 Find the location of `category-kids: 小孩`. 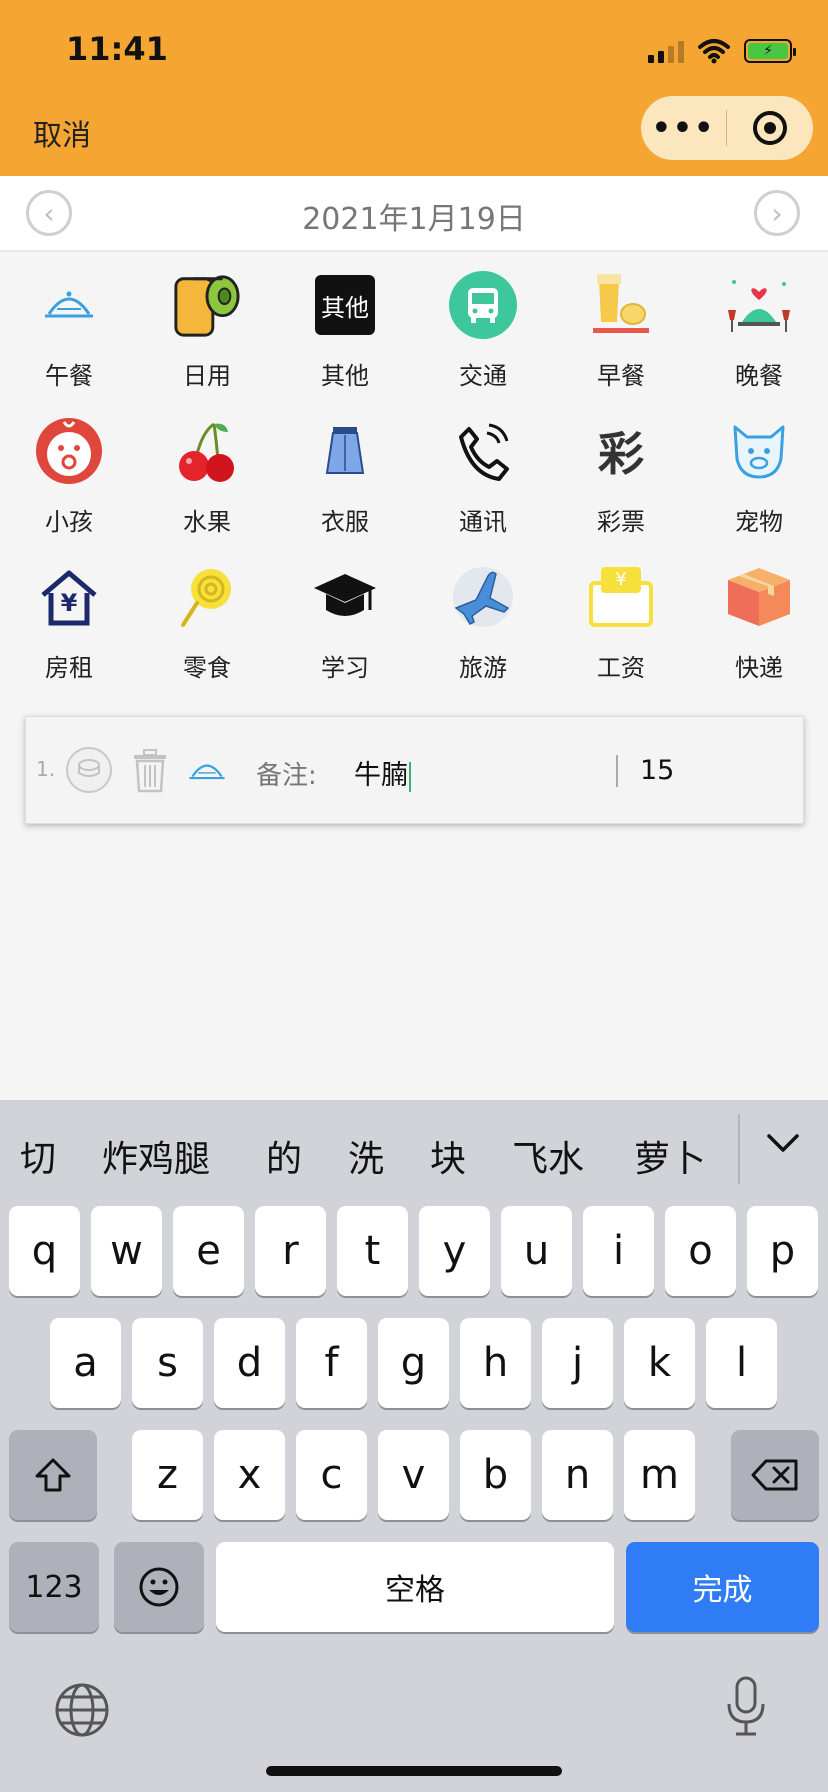

category-kids: 小孩 is located at coordinates (69, 481).